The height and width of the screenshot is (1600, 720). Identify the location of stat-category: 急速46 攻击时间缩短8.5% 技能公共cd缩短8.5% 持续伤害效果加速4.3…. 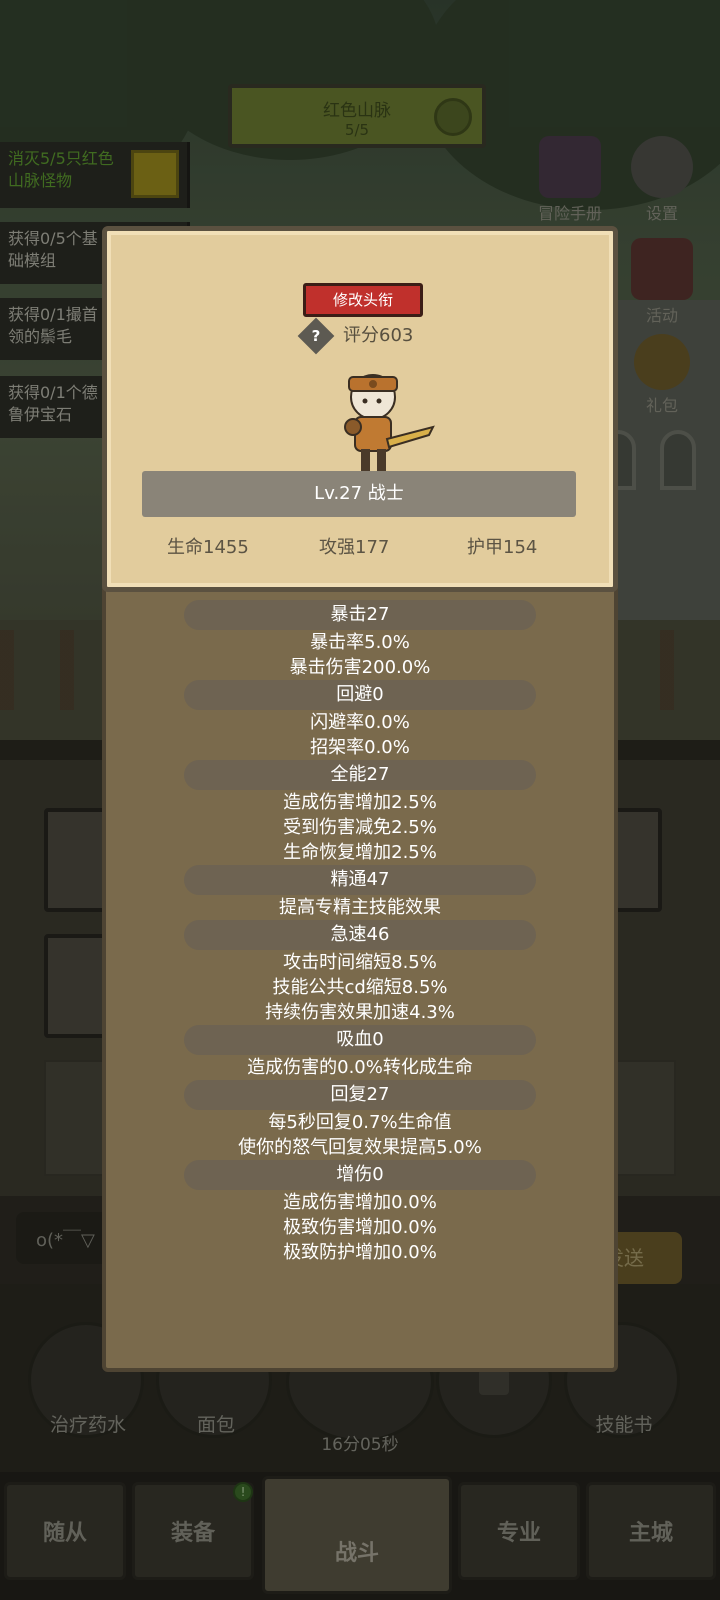
(360, 972).